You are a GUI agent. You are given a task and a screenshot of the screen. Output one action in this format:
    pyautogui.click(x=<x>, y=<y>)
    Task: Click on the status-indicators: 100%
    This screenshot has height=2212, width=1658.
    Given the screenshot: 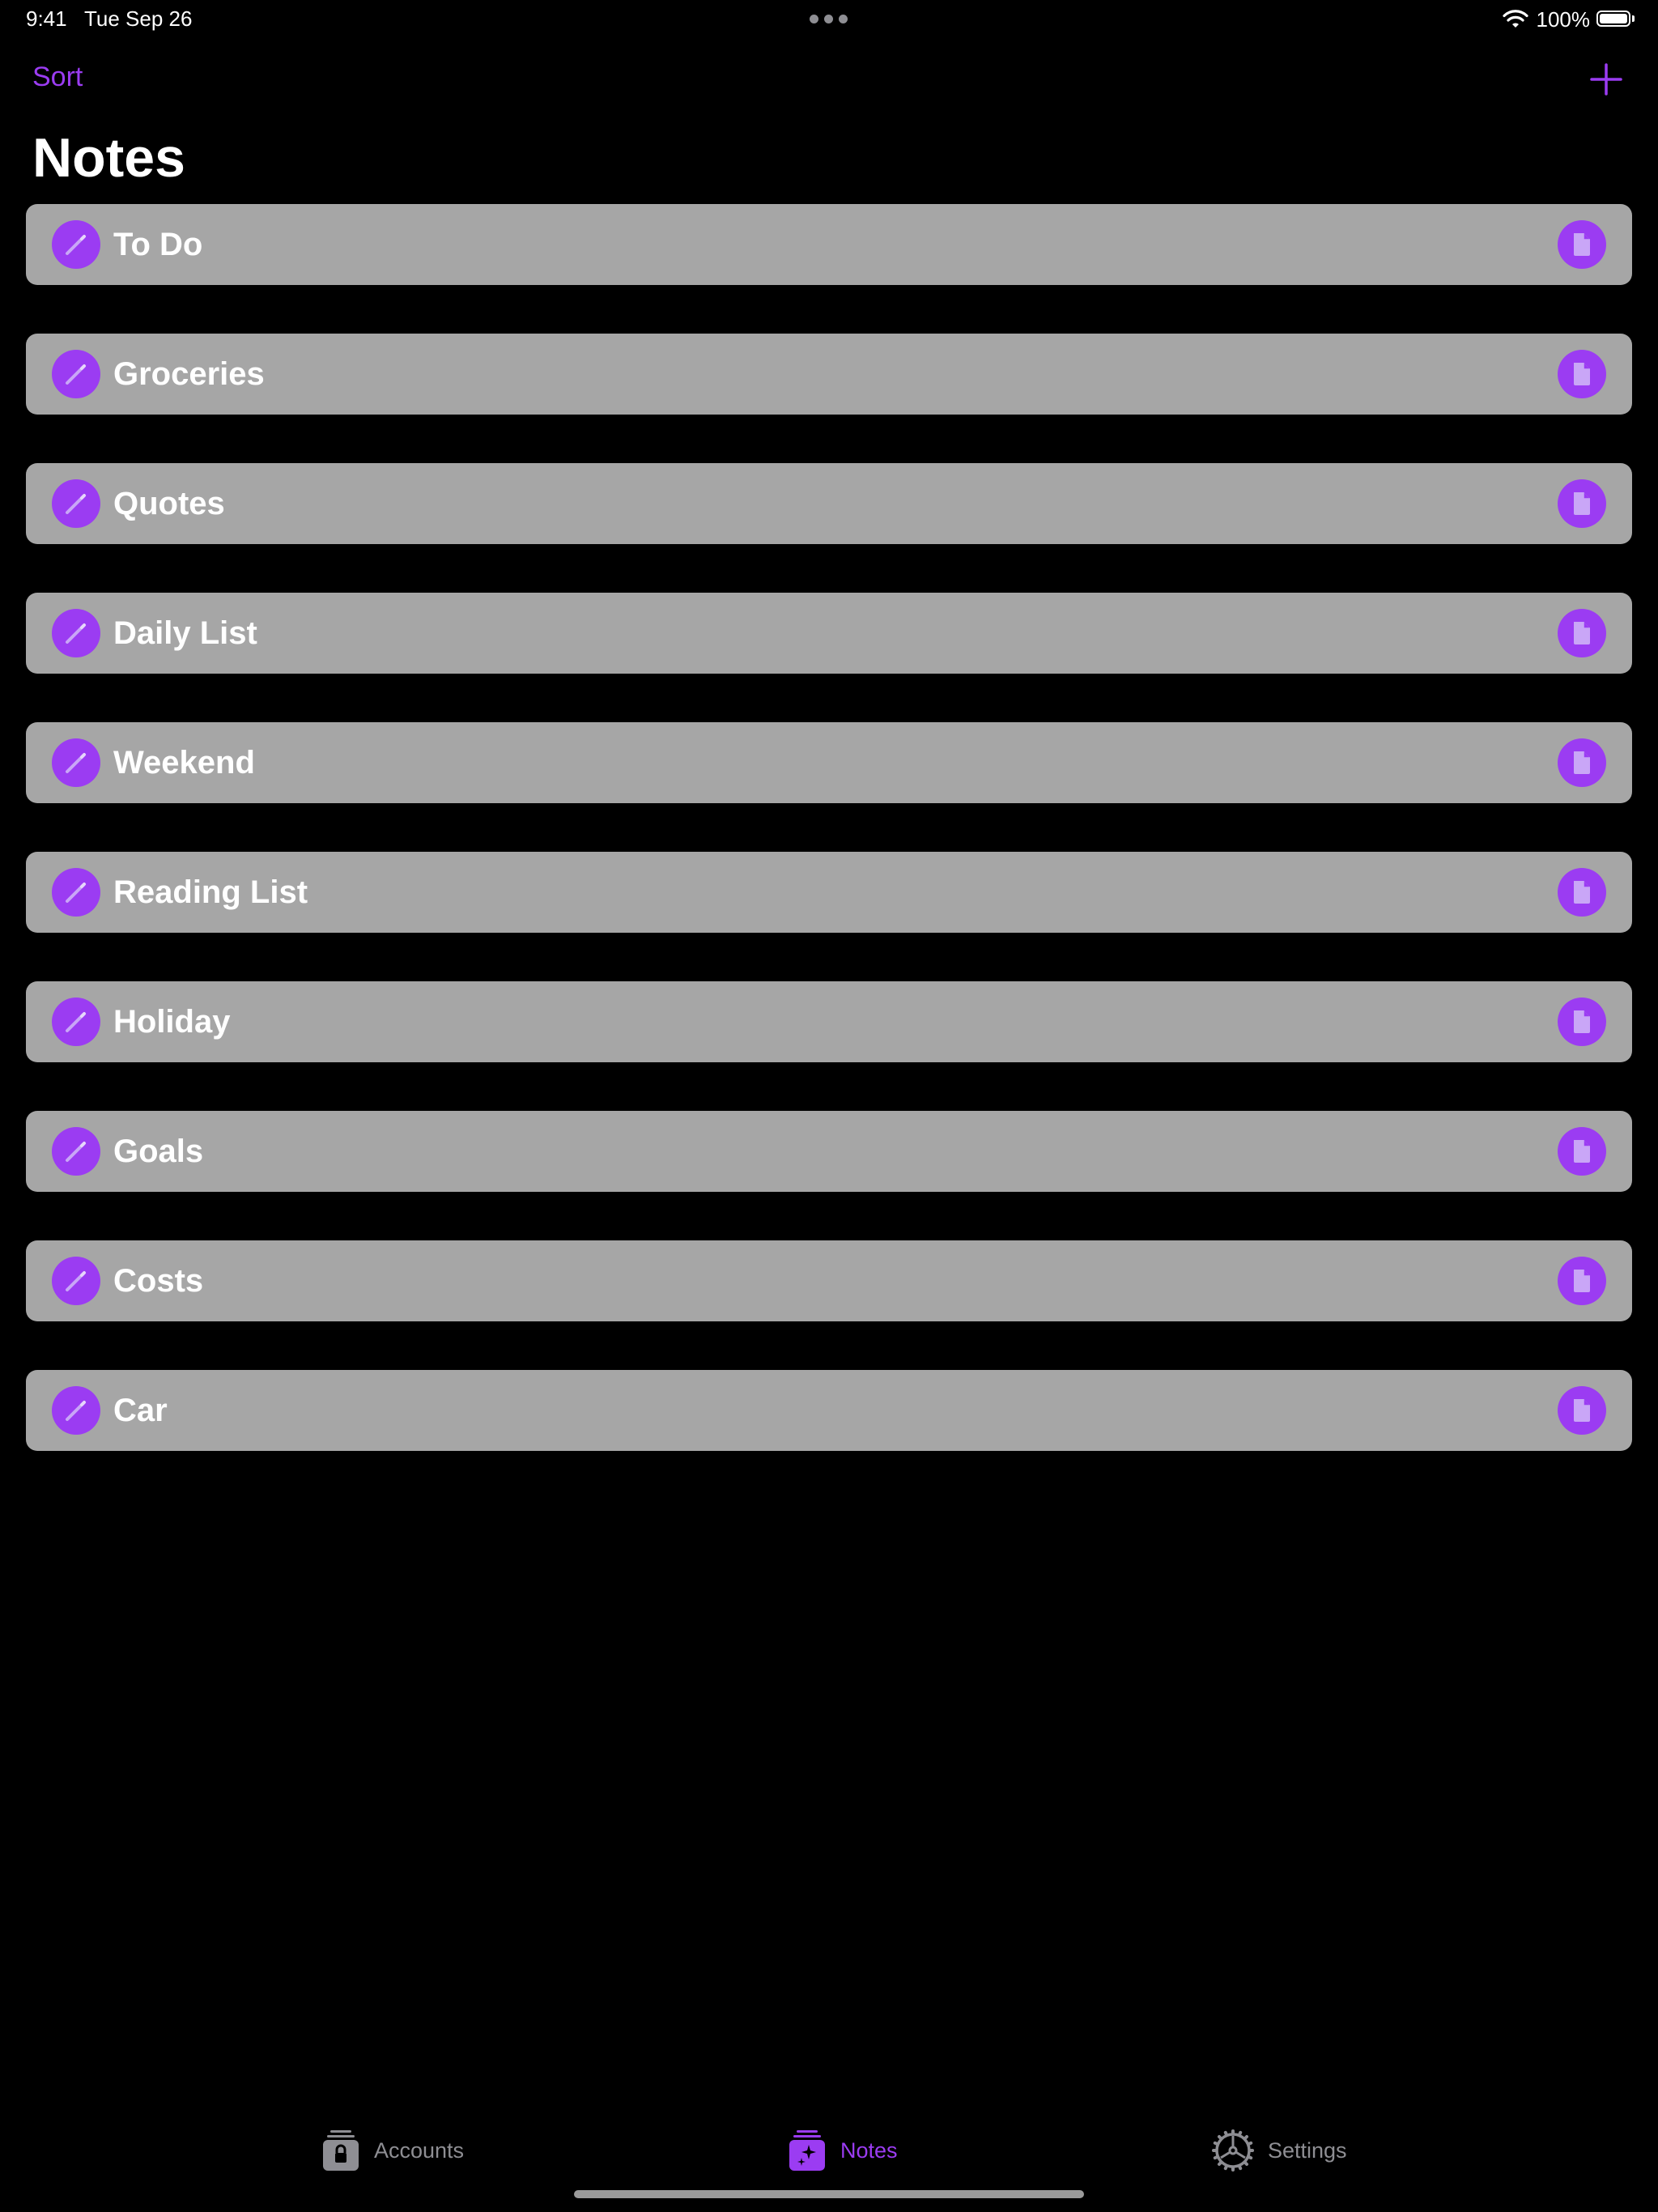 What is the action you would take?
    pyautogui.click(x=1569, y=19)
    